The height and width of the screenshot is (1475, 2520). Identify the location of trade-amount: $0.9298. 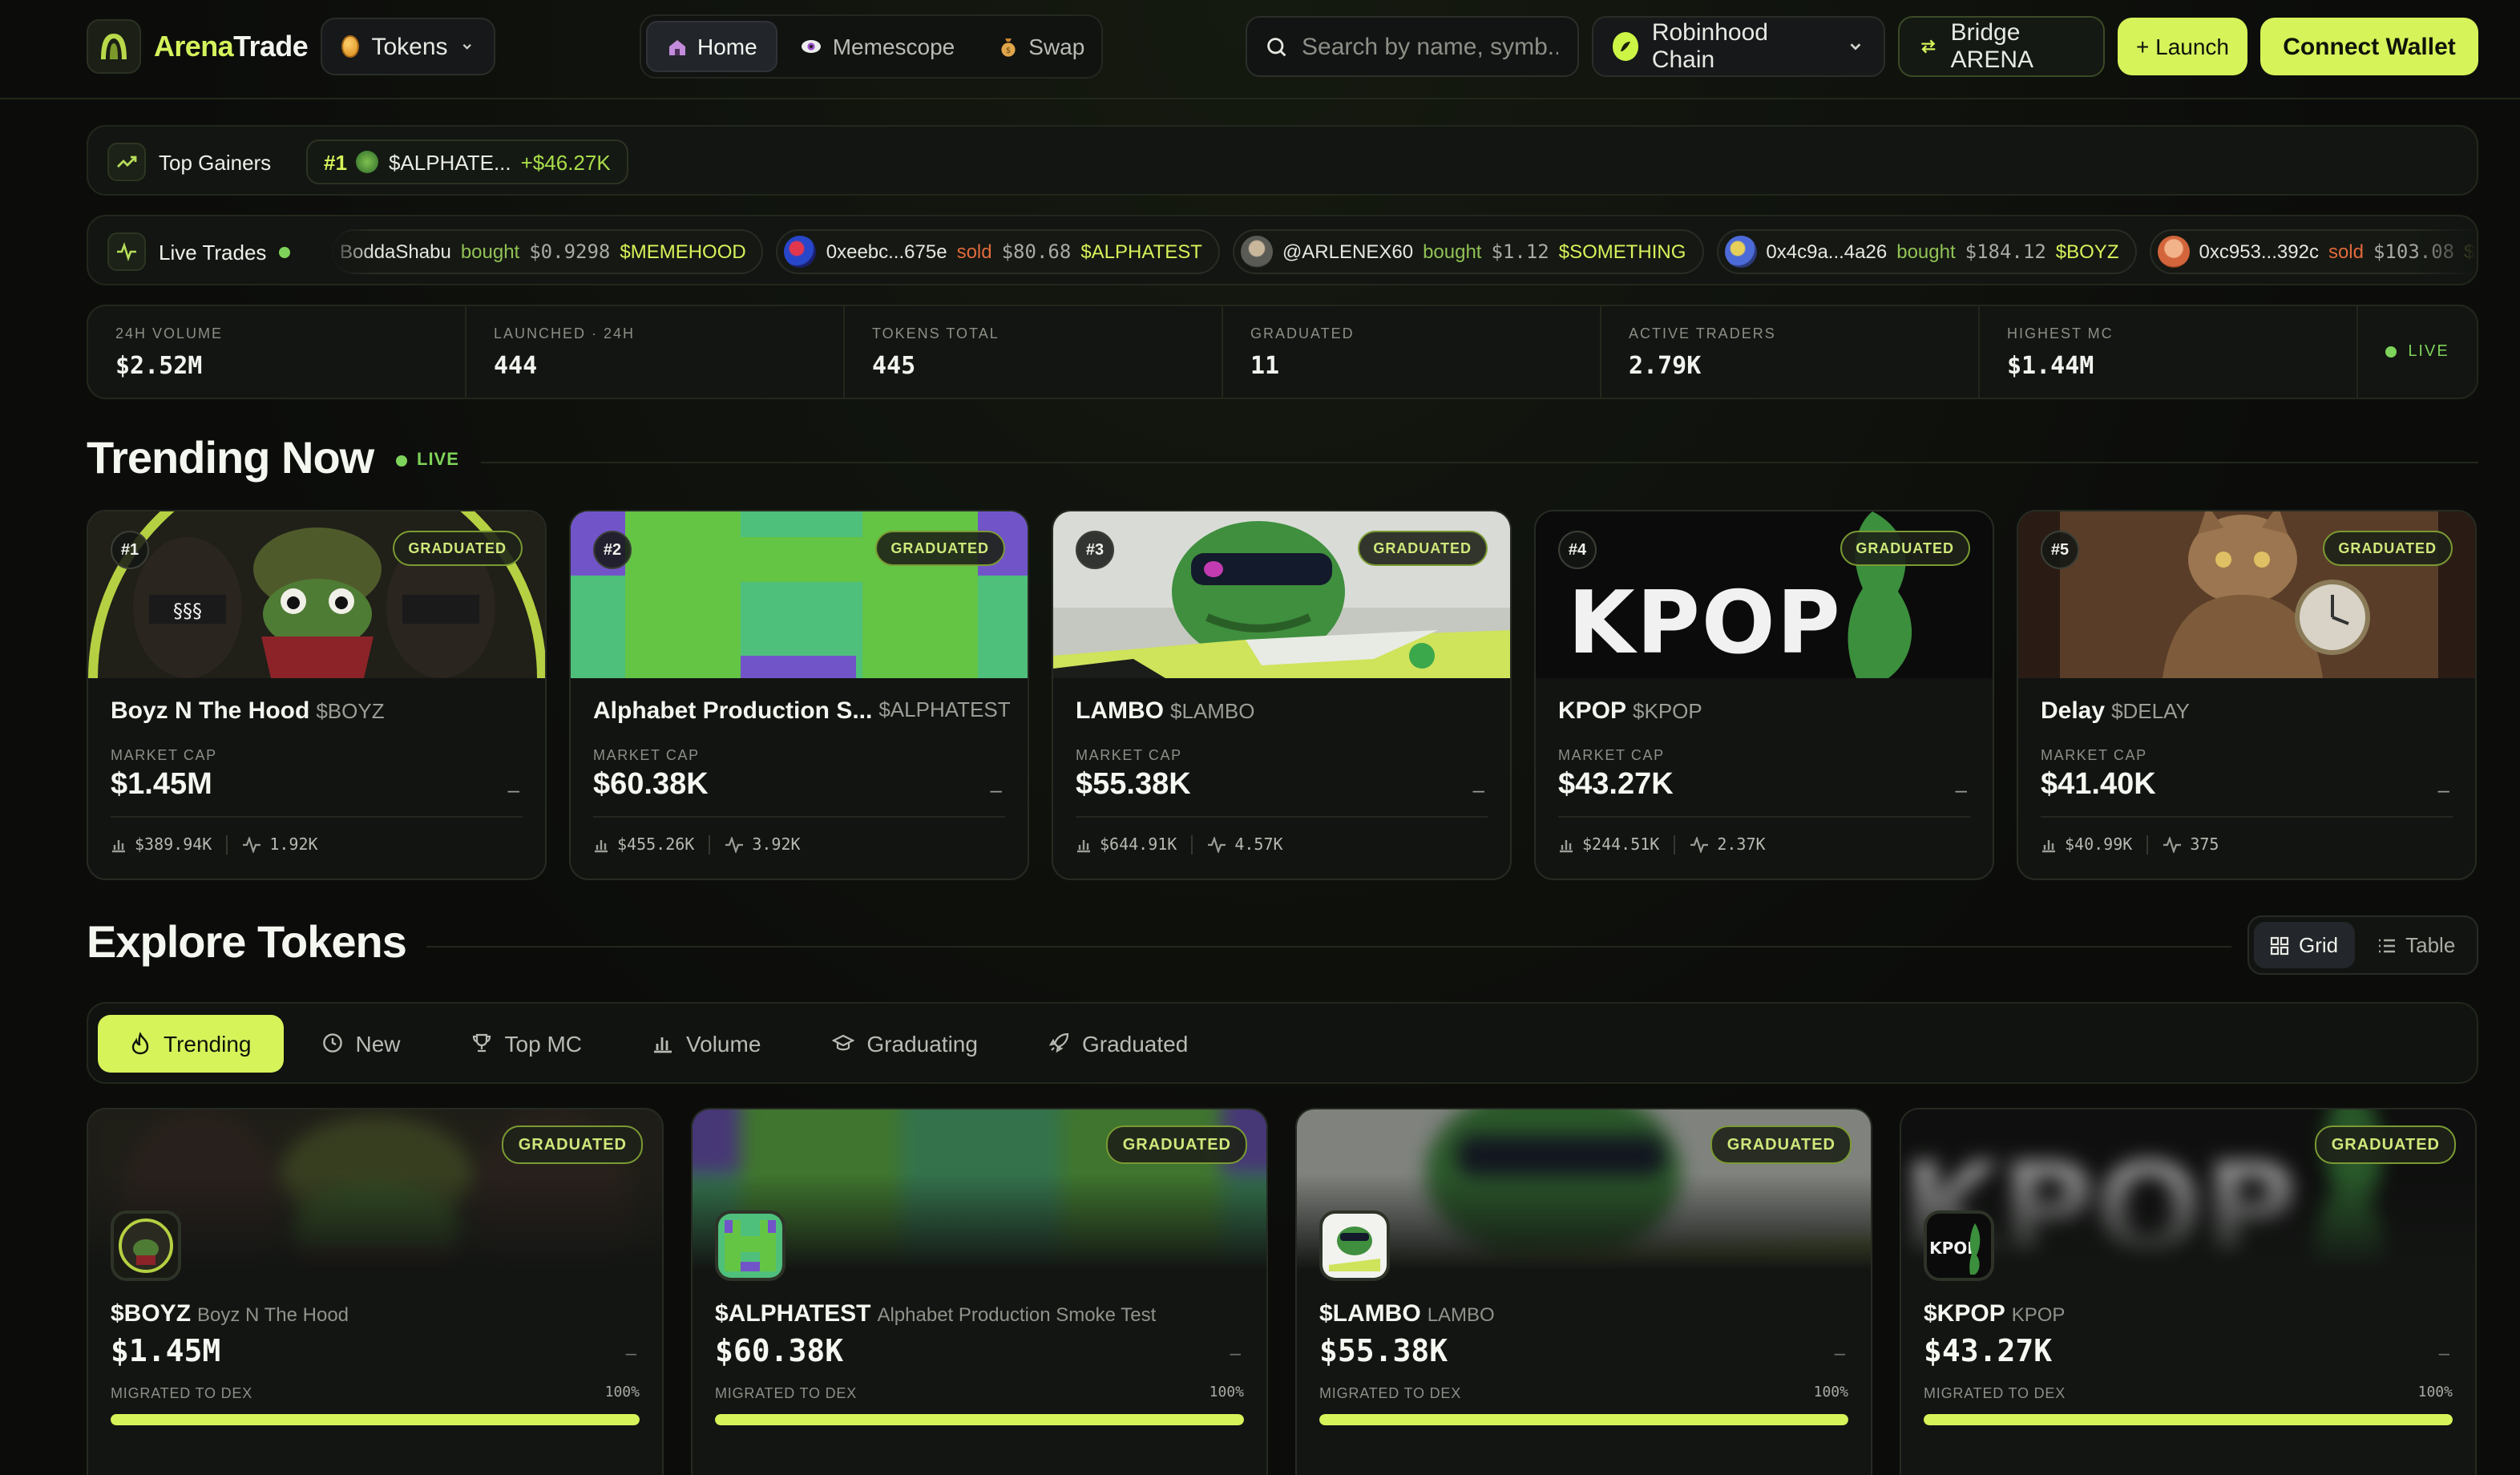
(570, 251).